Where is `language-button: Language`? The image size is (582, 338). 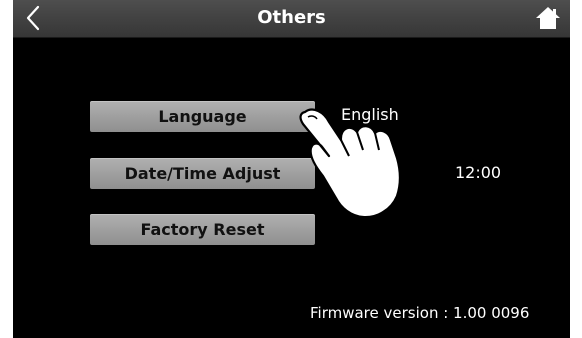
language-button: Language is located at coordinates (202, 116).